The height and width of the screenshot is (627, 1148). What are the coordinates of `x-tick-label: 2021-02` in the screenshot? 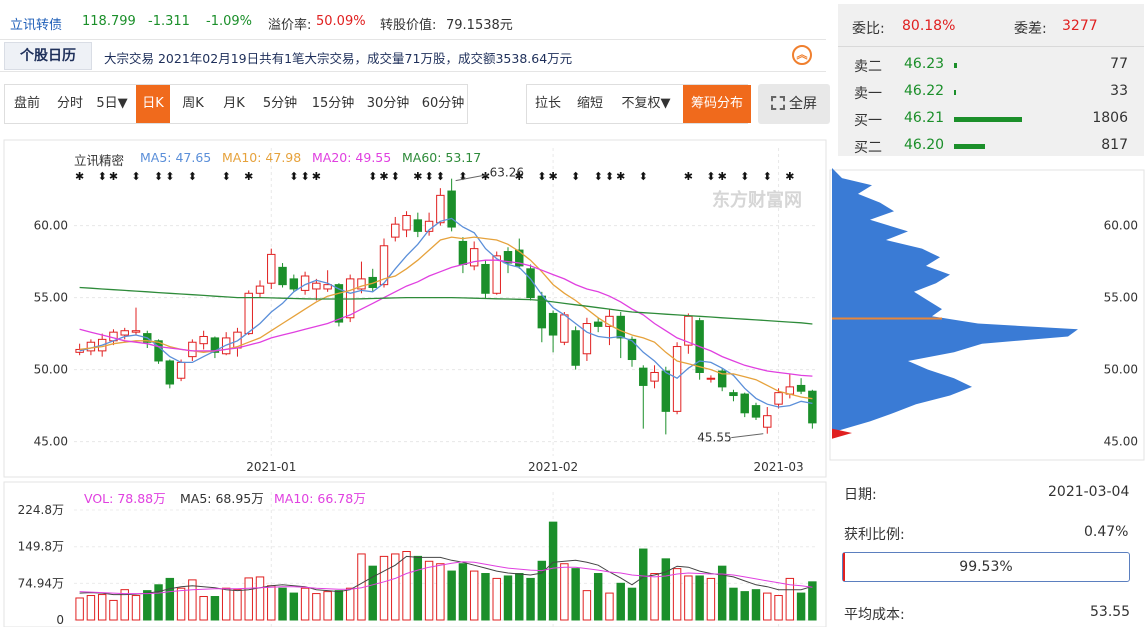 It's located at (553, 467).